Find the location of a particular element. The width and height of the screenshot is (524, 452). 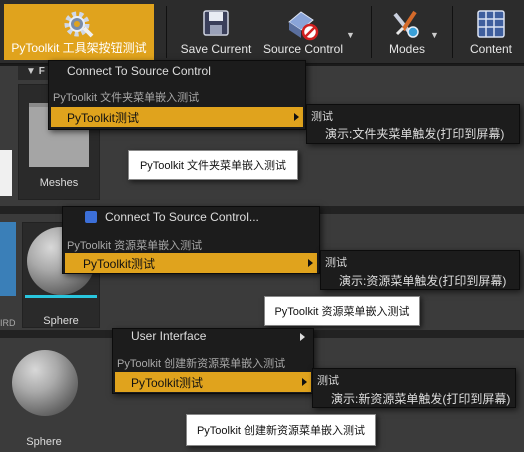

gear-icon is located at coordinates (79, 24).